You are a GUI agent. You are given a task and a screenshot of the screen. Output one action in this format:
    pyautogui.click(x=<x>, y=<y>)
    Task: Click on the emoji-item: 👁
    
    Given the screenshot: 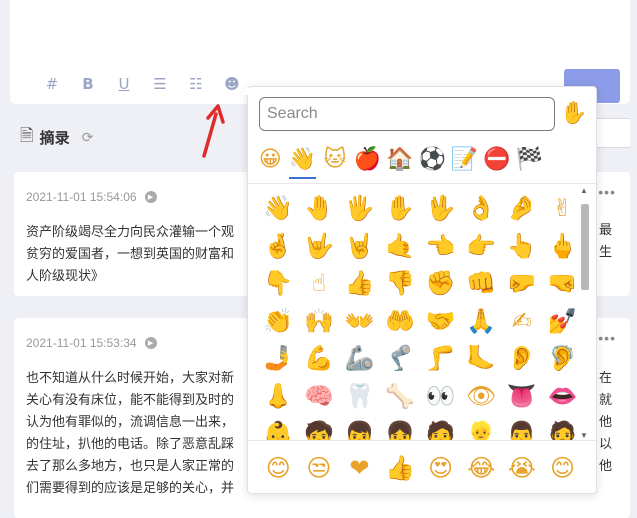 What is the action you would take?
    pyautogui.click(x=481, y=397)
    